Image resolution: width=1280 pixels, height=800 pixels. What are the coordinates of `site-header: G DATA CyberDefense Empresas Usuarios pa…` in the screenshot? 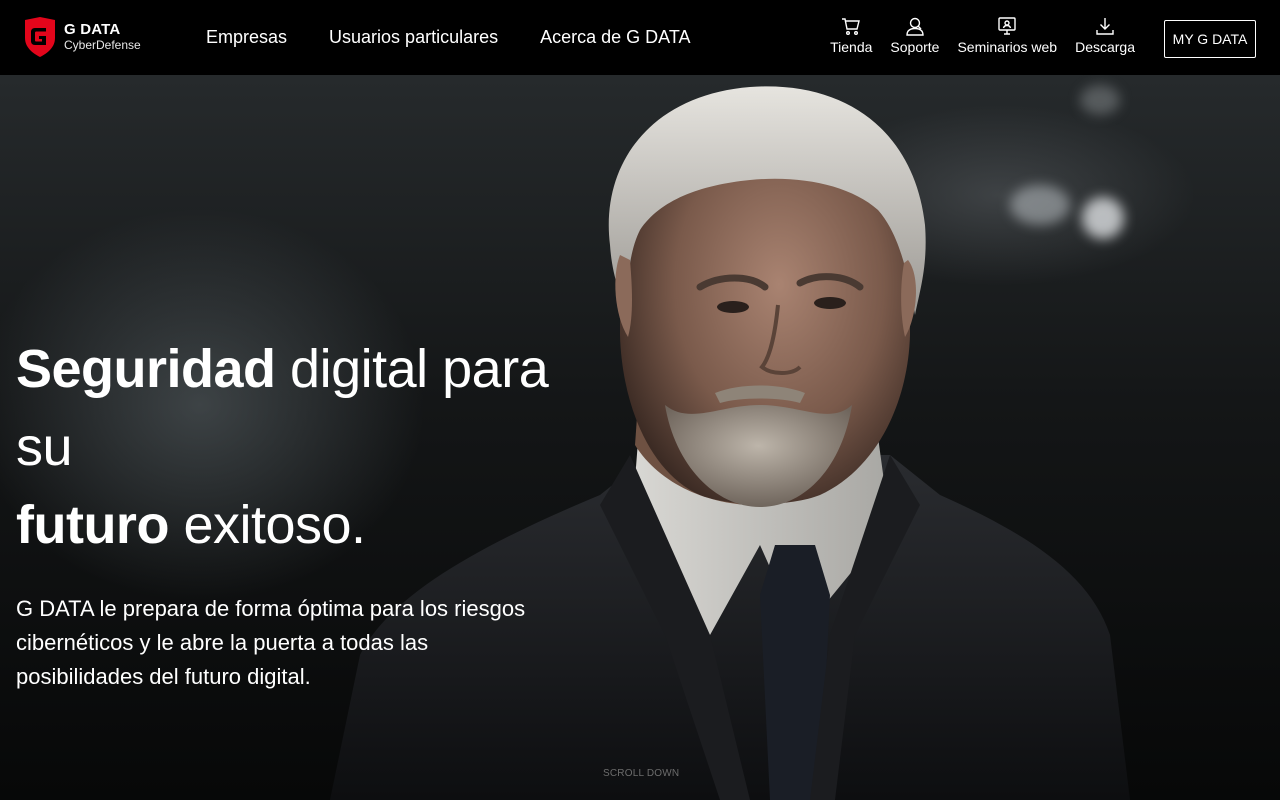 It's located at (640, 37).